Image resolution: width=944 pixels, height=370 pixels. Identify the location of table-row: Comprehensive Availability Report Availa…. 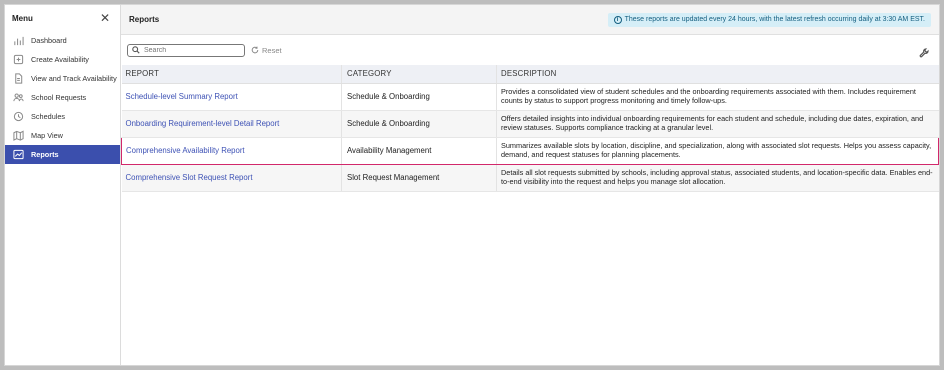
(530, 150).